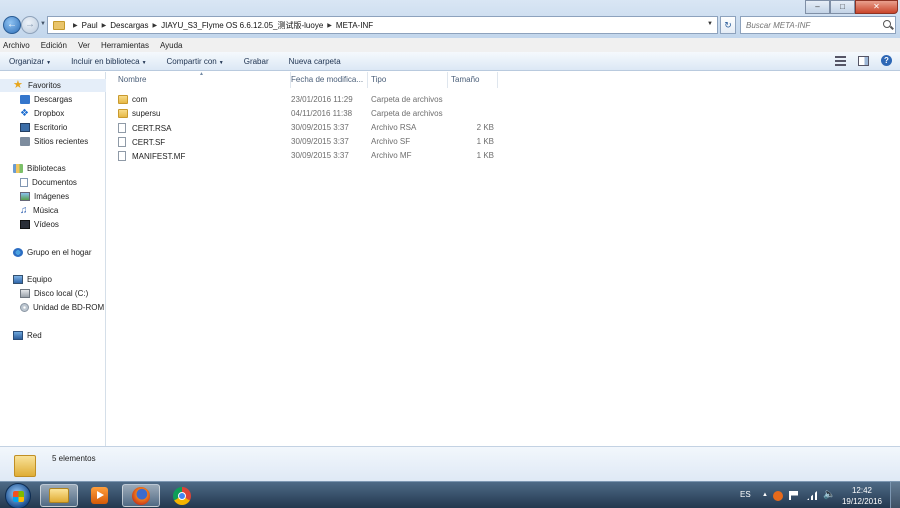 The width and height of the screenshot is (900, 508). I want to click on nav-documentos: Documentos, so click(38, 182).